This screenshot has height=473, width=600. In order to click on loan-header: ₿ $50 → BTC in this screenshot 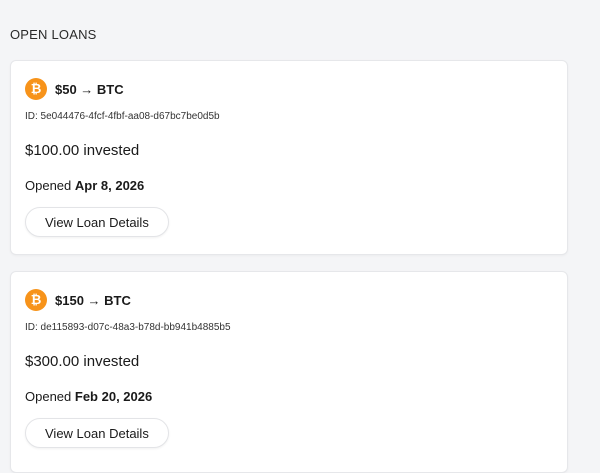, I will do `click(74, 89)`.